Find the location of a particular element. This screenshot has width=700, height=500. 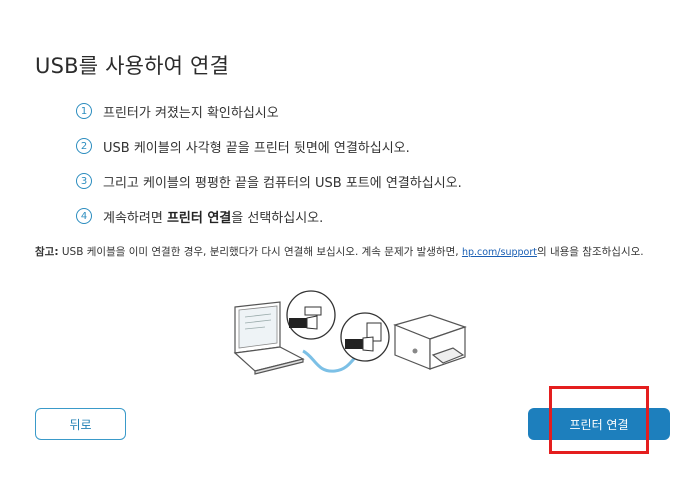

back-button: 뒤로 is located at coordinates (80, 424).